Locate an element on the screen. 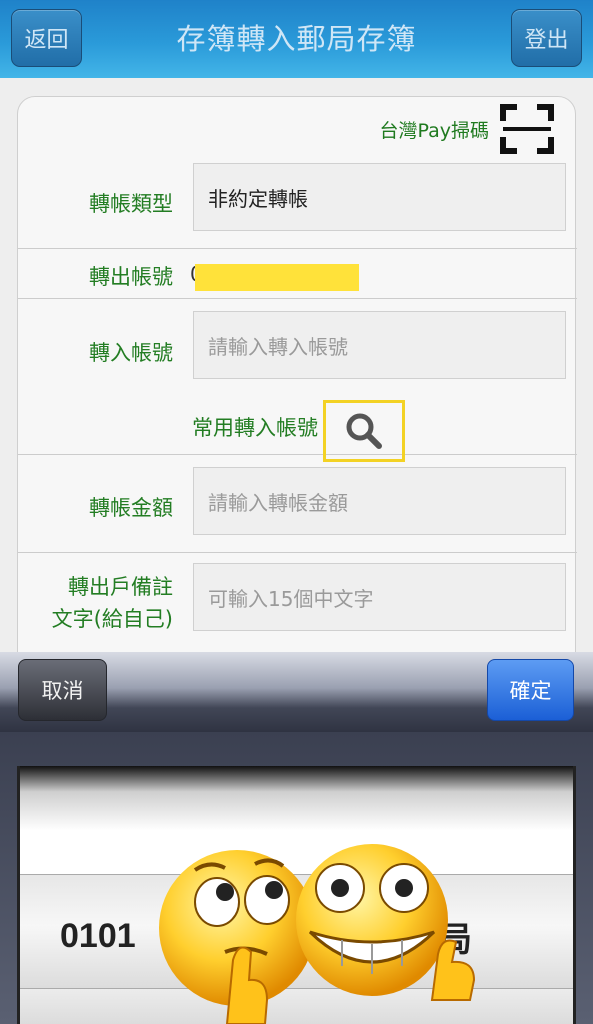 Image resolution: width=593 pixels, height=1024 pixels. amount-row: 轉帳金額 請輸入轉帳金額 is located at coordinates (297, 504).